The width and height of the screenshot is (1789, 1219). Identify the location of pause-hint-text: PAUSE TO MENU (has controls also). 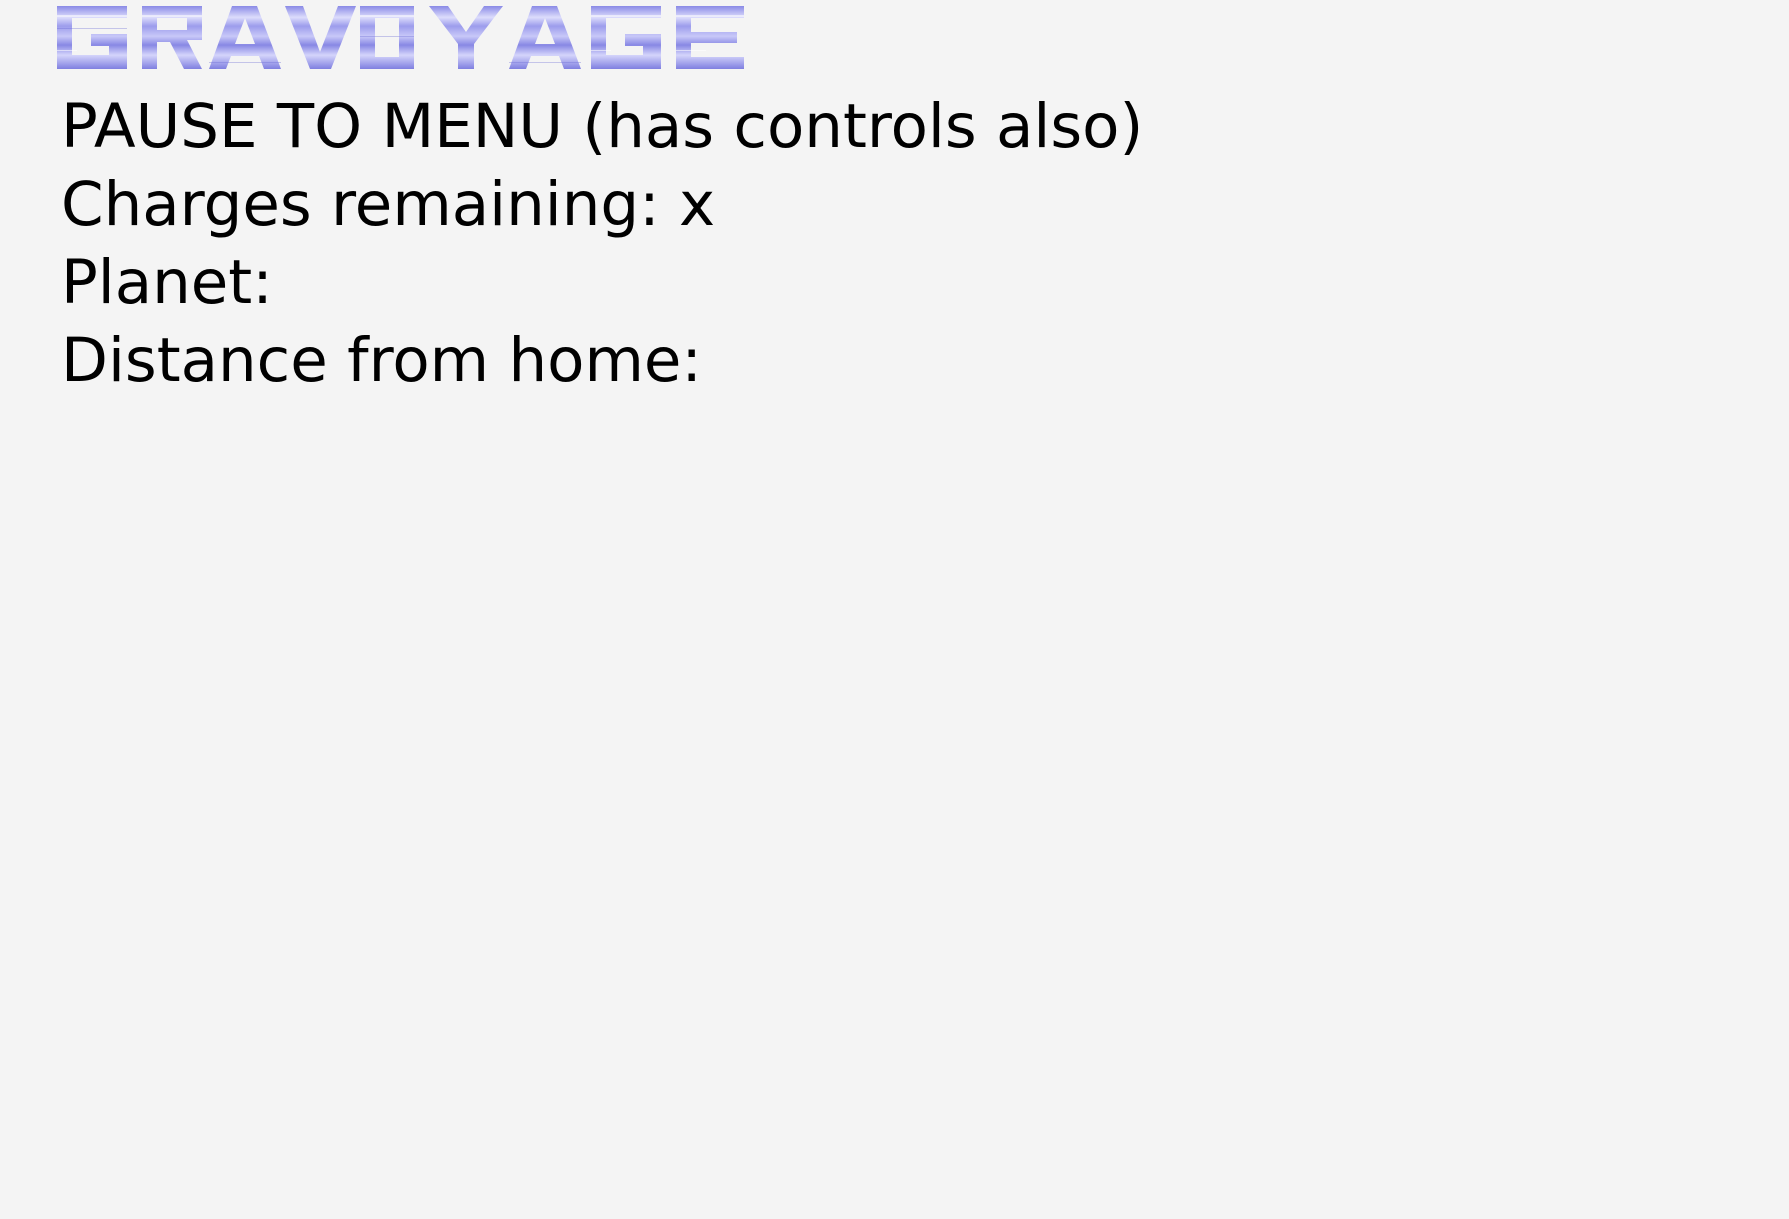
(602, 126).